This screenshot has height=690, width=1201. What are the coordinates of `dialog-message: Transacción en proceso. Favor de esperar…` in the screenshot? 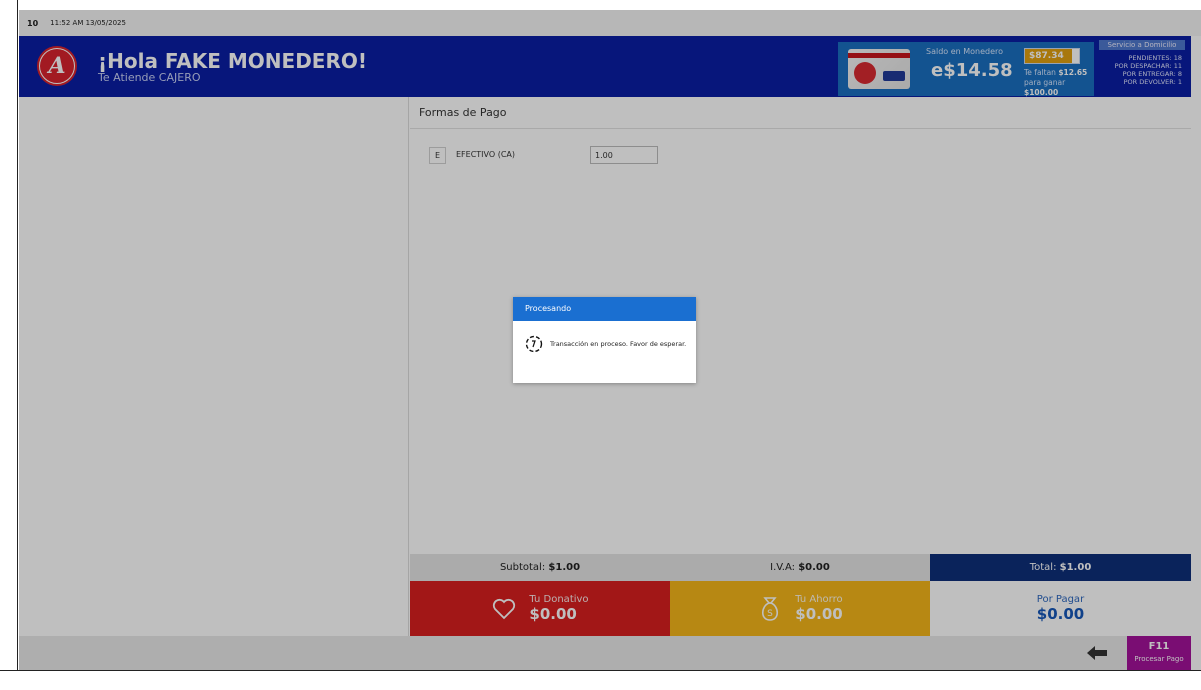 It's located at (618, 344).